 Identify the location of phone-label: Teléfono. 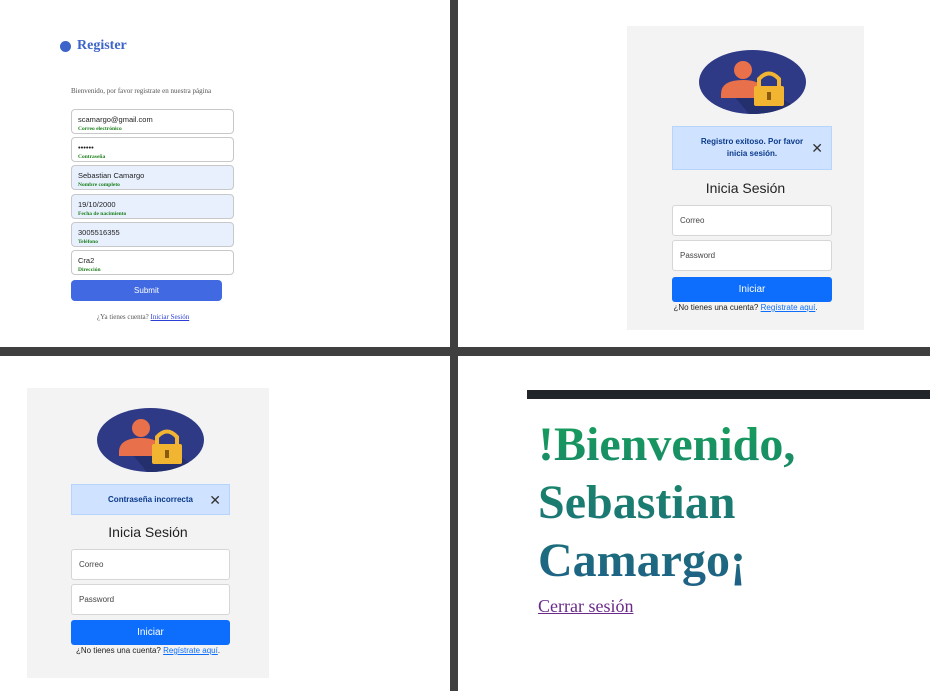
(88, 242).